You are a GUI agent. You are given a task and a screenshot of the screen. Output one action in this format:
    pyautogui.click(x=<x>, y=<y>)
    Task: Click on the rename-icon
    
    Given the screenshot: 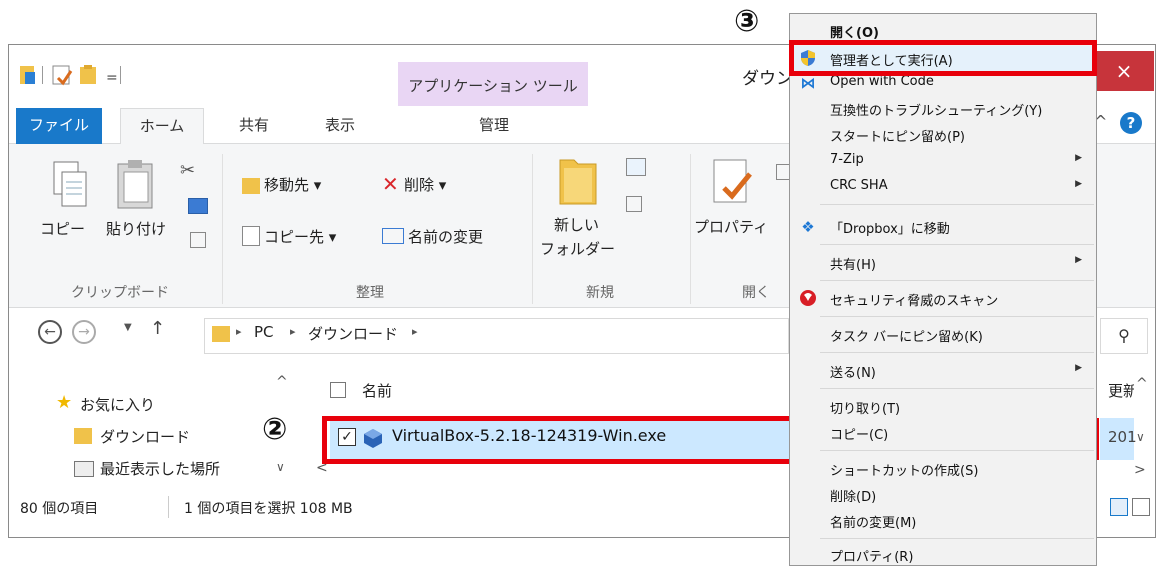 What is the action you would take?
    pyautogui.click(x=393, y=236)
    